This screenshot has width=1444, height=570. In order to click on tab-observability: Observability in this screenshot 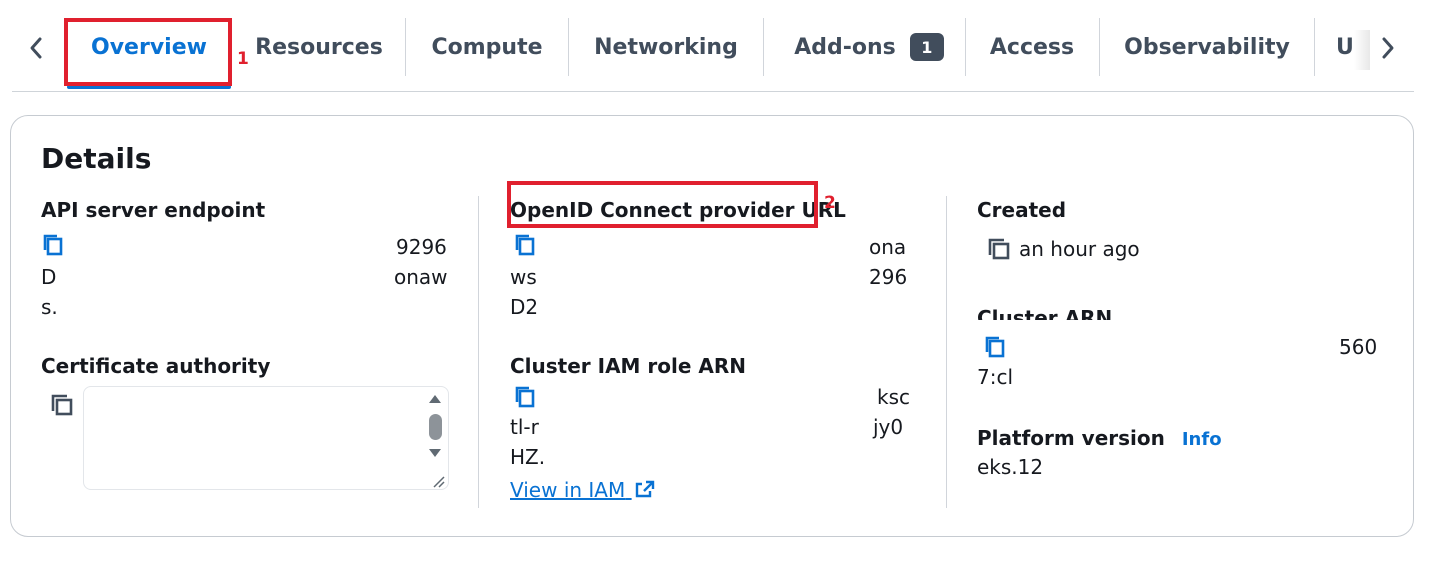, I will do `click(1207, 47)`.